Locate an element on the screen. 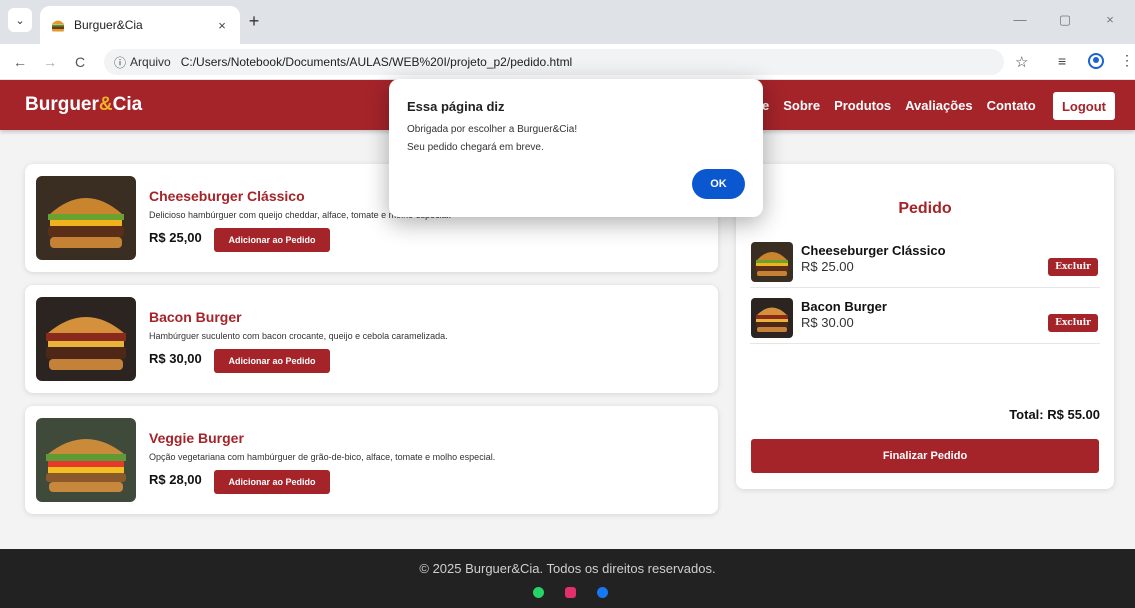  bookmark-star-icon: ☆ is located at coordinates (1021, 62).